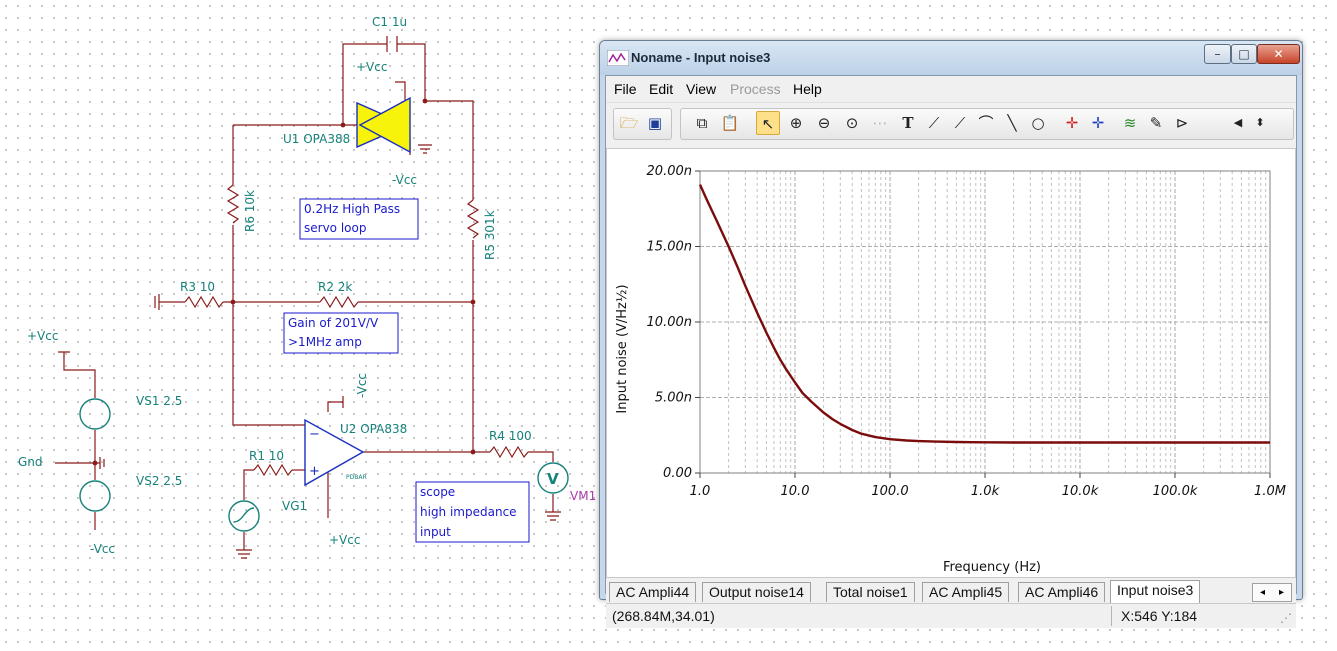 The image size is (1337, 651). What do you see at coordinates (1270, 491) in the screenshot?
I see `x-tick-label: 1.0M` at bounding box center [1270, 491].